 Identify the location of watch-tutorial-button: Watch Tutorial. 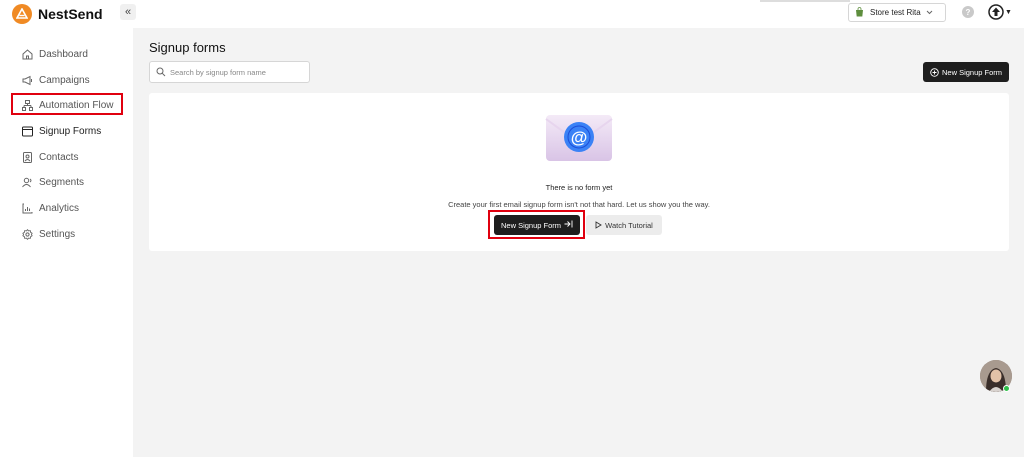
(624, 225).